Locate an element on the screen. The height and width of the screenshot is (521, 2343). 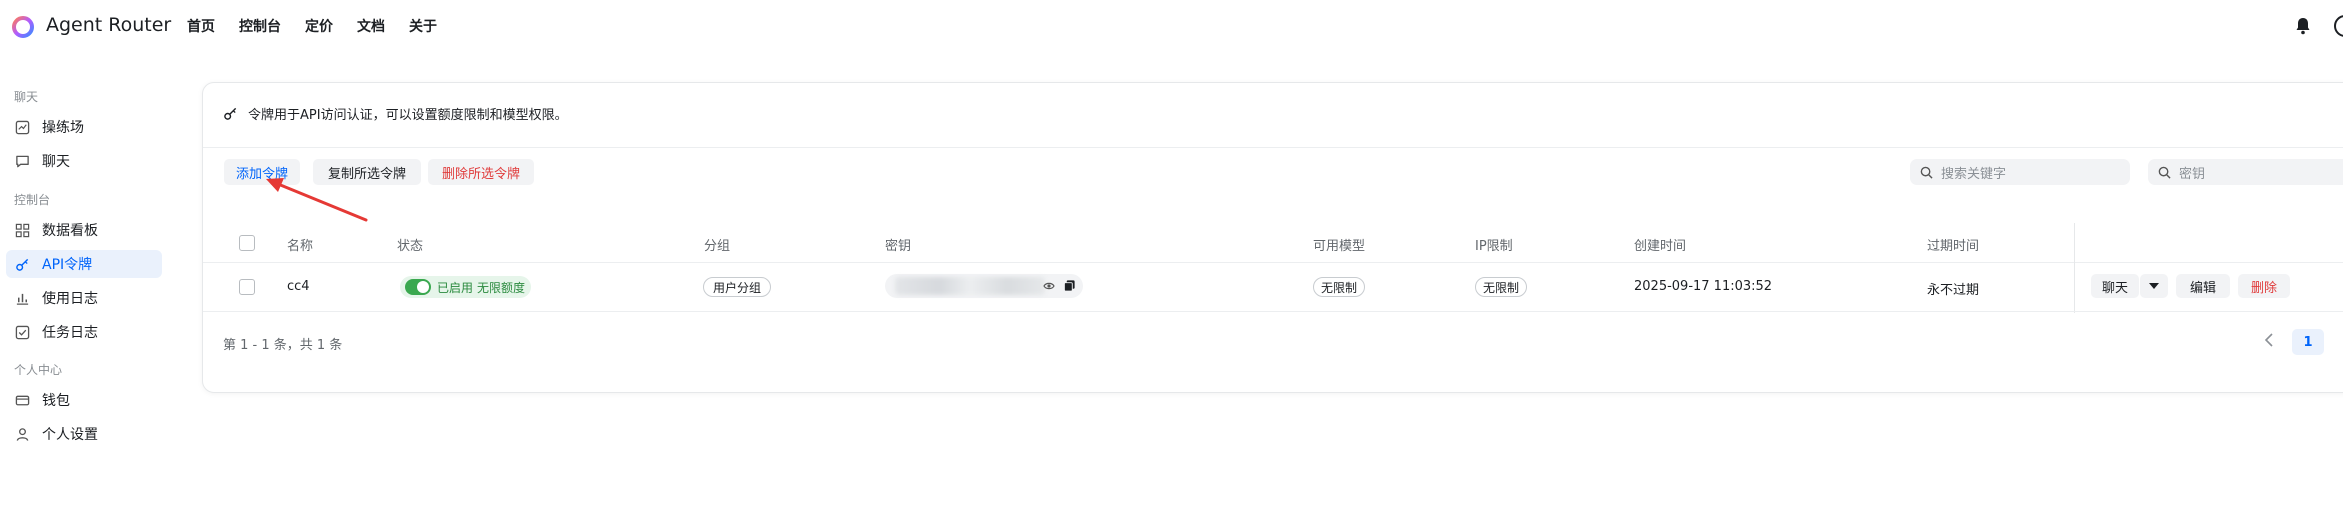
group-tag: 用户分组 is located at coordinates (737, 287).